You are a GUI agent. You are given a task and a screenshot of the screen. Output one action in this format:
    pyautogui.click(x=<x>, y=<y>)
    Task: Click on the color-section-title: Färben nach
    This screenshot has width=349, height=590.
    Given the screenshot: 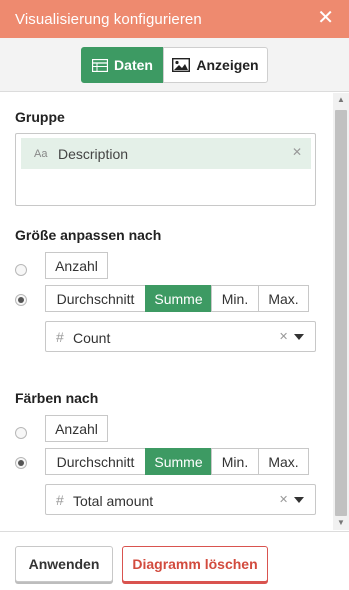 What is the action you would take?
    pyautogui.click(x=57, y=398)
    